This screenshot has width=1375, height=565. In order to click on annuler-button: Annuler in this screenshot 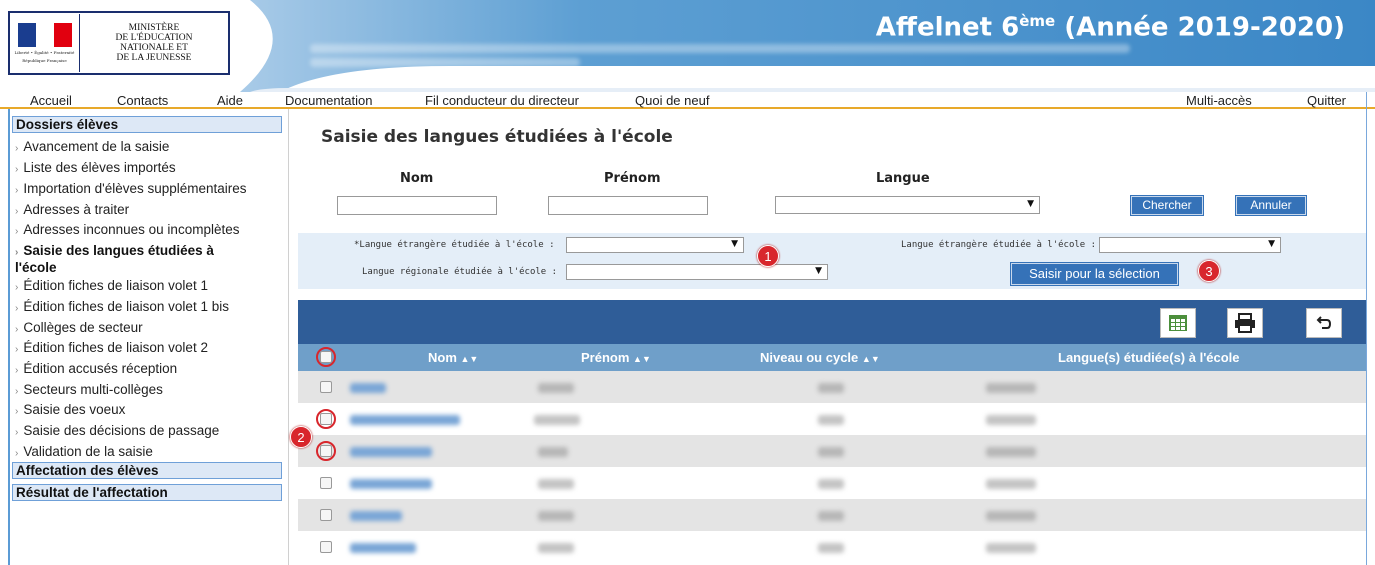, I will do `click(1271, 205)`.